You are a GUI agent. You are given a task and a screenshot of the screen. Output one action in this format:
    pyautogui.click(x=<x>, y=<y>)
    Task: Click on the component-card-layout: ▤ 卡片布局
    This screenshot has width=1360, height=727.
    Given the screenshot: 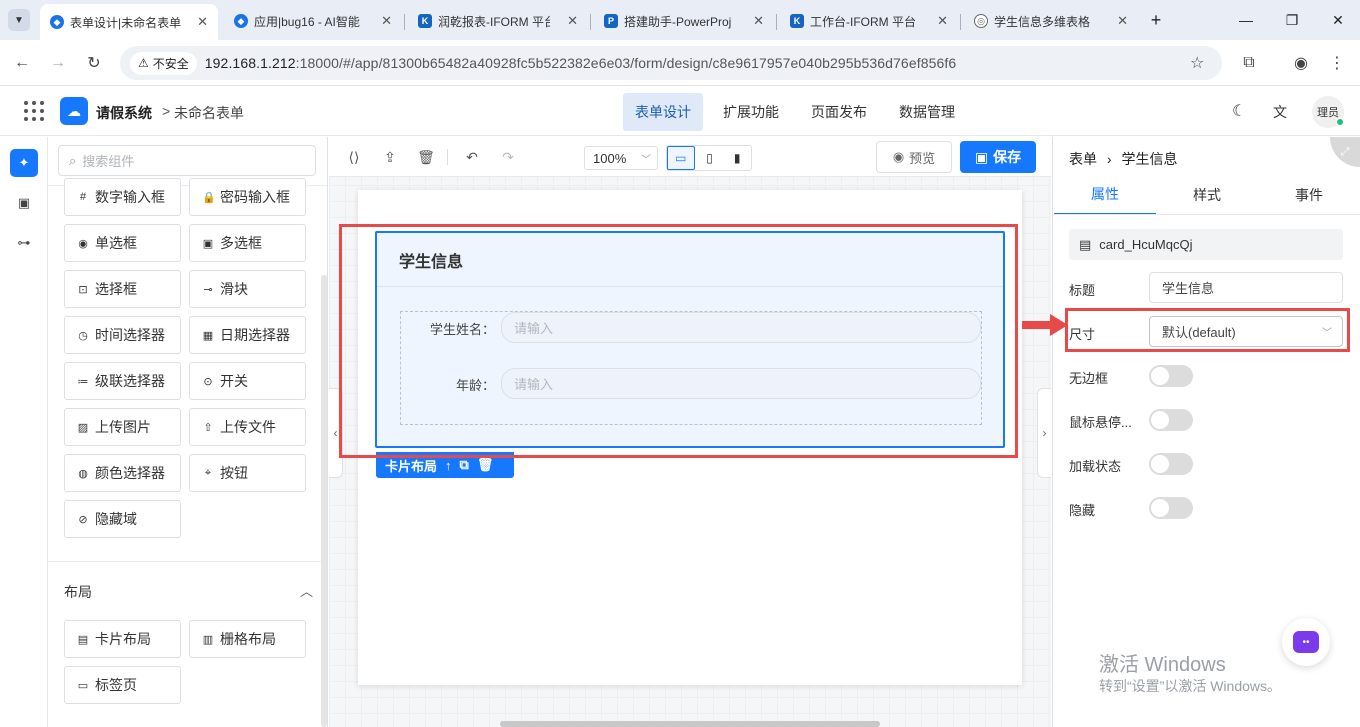 What is the action you would take?
    pyautogui.click(x=122, y=639)
    